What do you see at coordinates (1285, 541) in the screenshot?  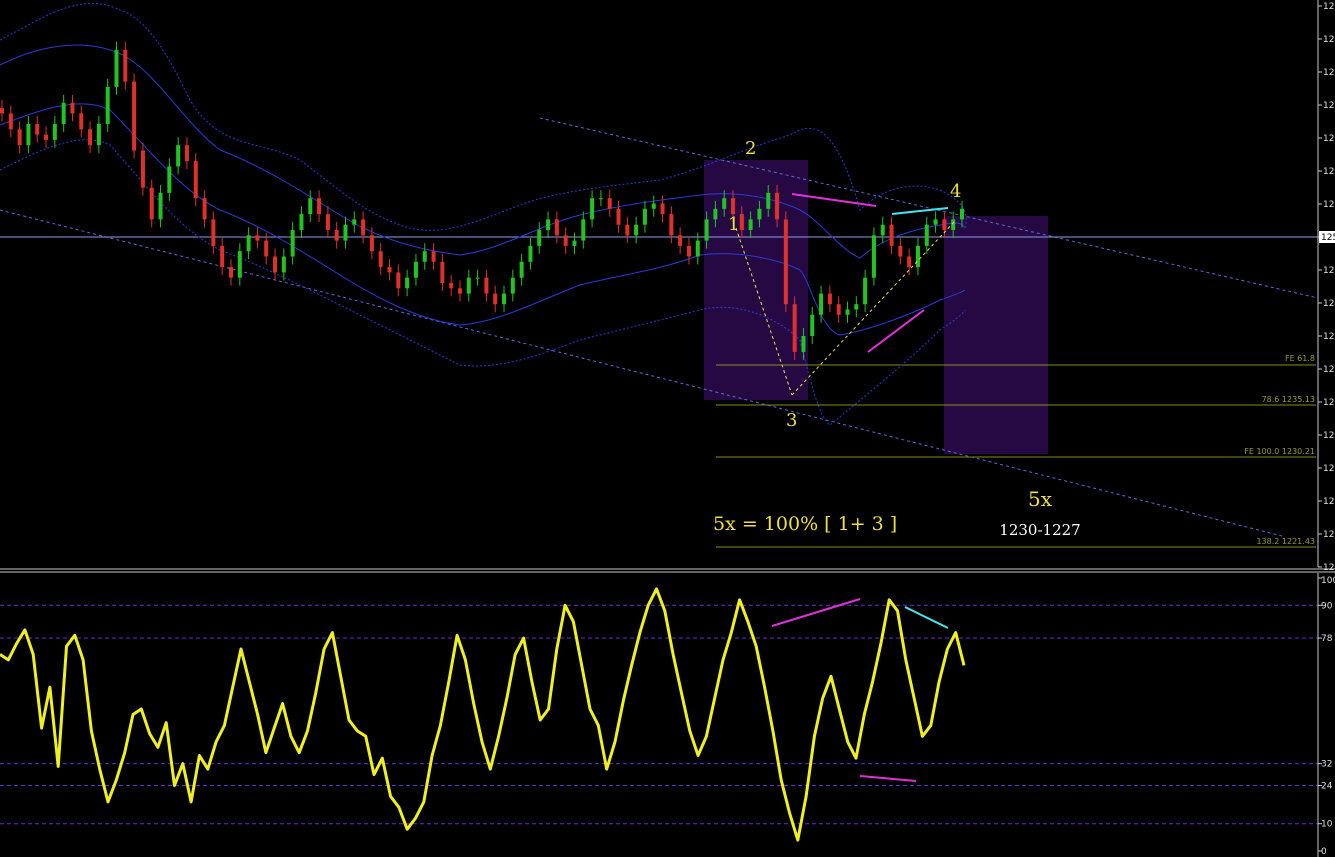 I see `fib-label-138-2: 138.2 1221.43` at bounding box center [1285, 541].